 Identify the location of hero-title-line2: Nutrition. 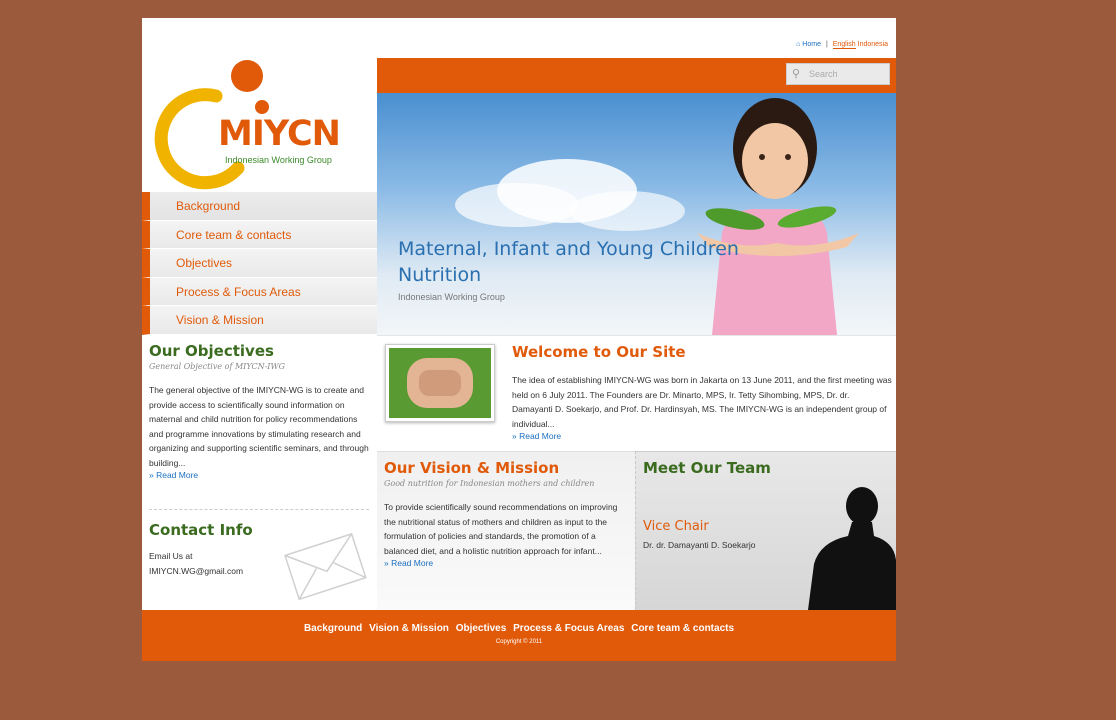
(440, 275).